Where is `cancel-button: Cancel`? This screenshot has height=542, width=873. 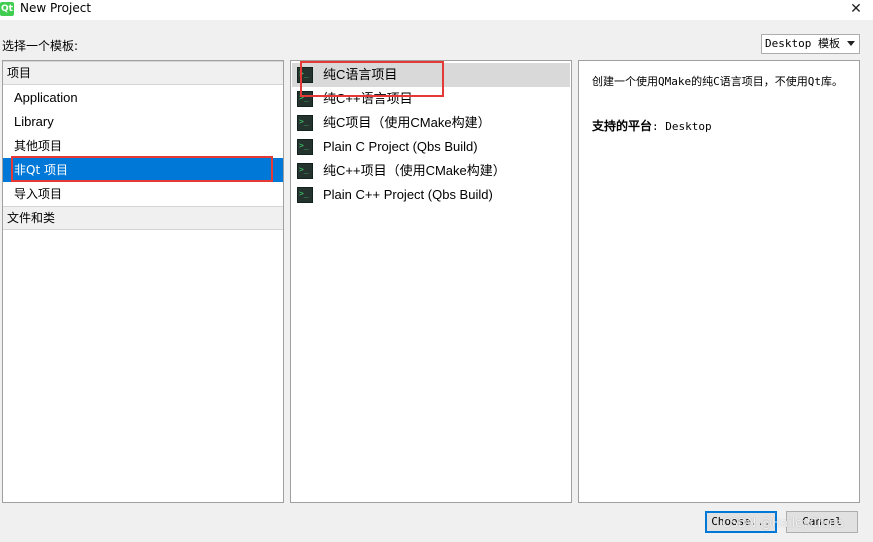 cancel-button: Cancel is located at coordinates (822, 522).